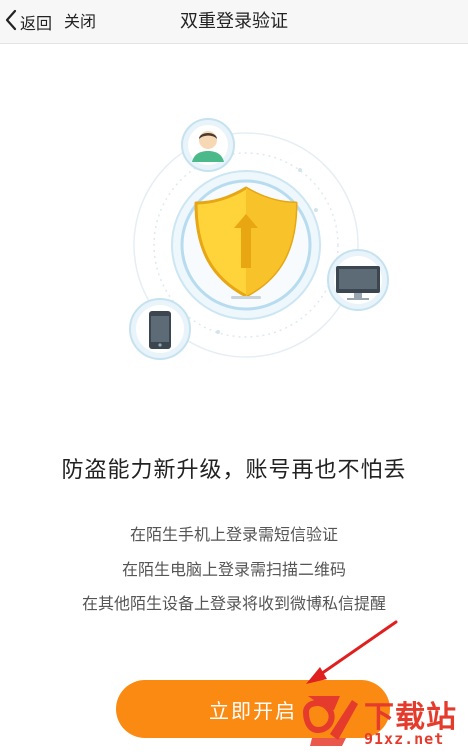 The image size is (468, 755). I want to click on description-message: 在其他陌生设备上登录将收到微博私信提醒, so click(233, 603).